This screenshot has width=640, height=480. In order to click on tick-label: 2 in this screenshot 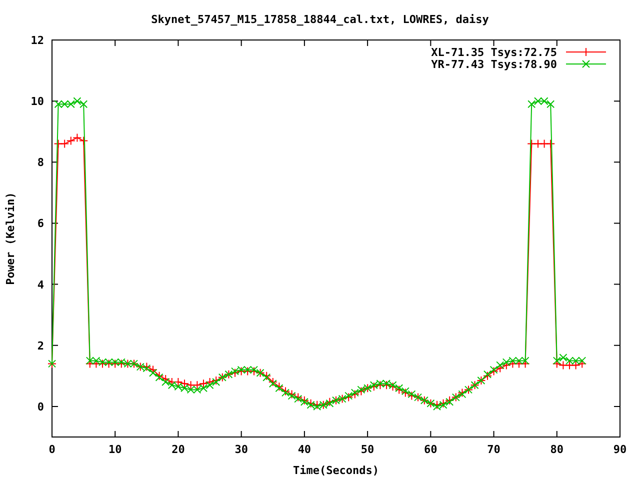, I will do `click(40, 345)`.